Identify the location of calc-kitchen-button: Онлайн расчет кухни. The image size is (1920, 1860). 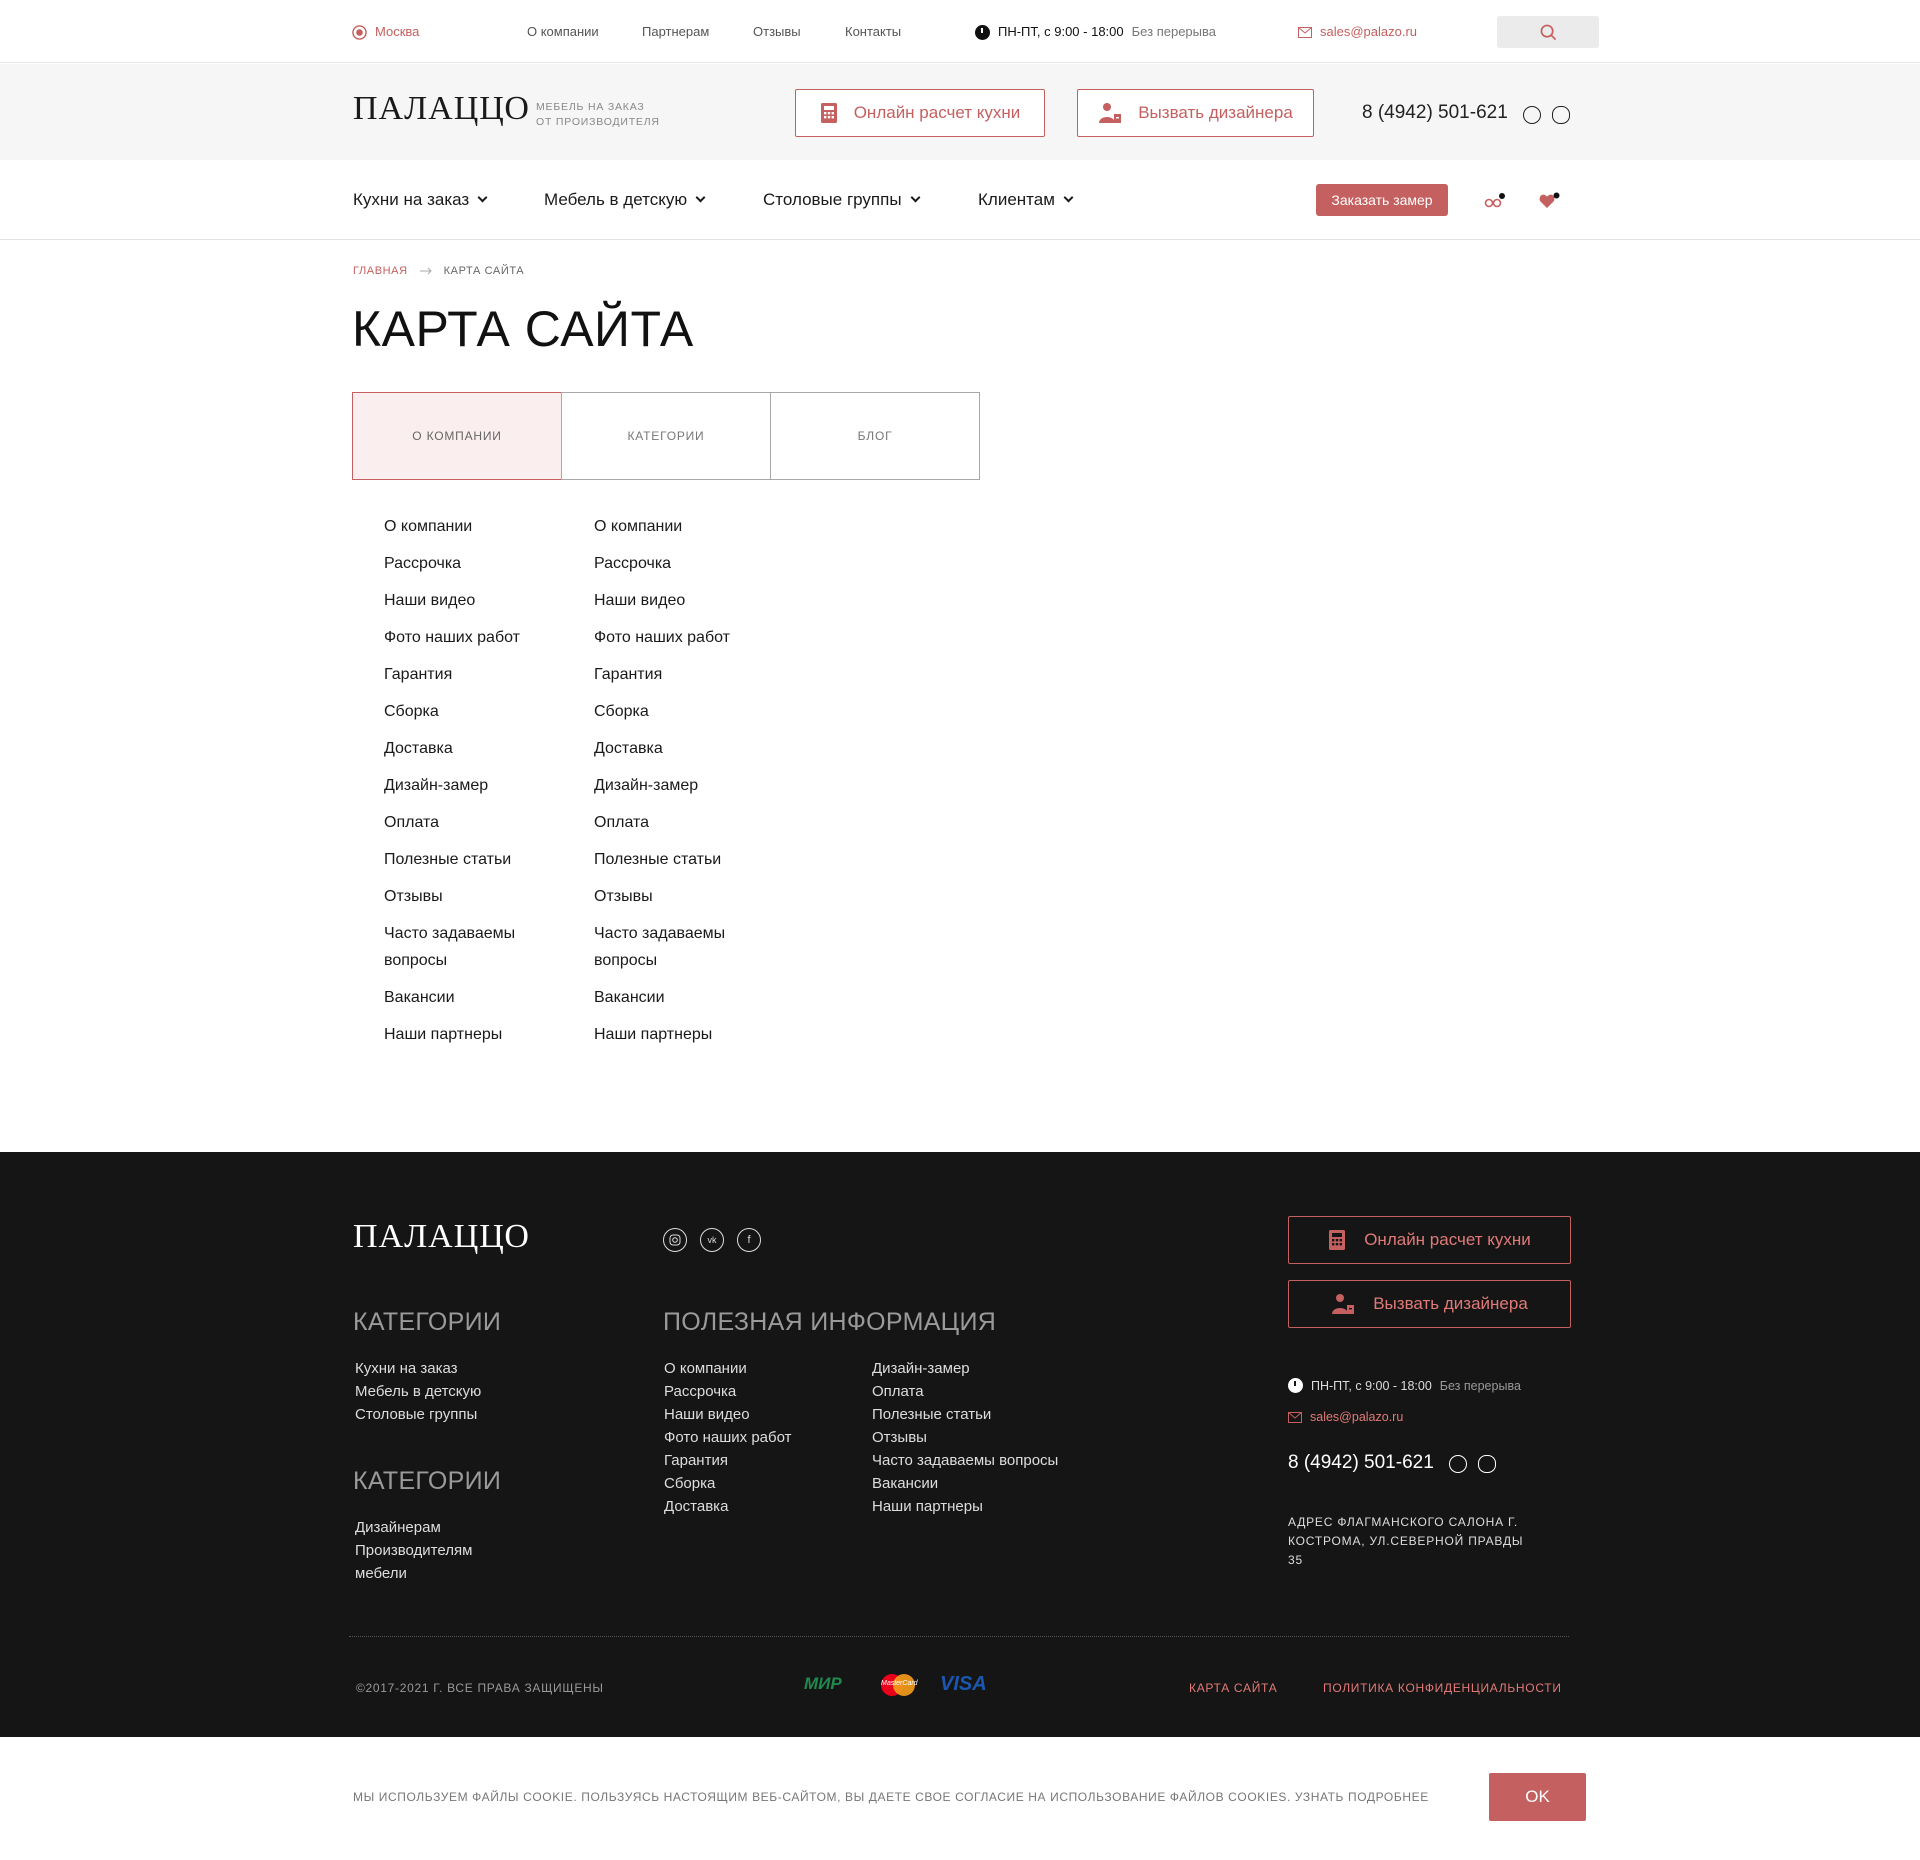
(920, 113).